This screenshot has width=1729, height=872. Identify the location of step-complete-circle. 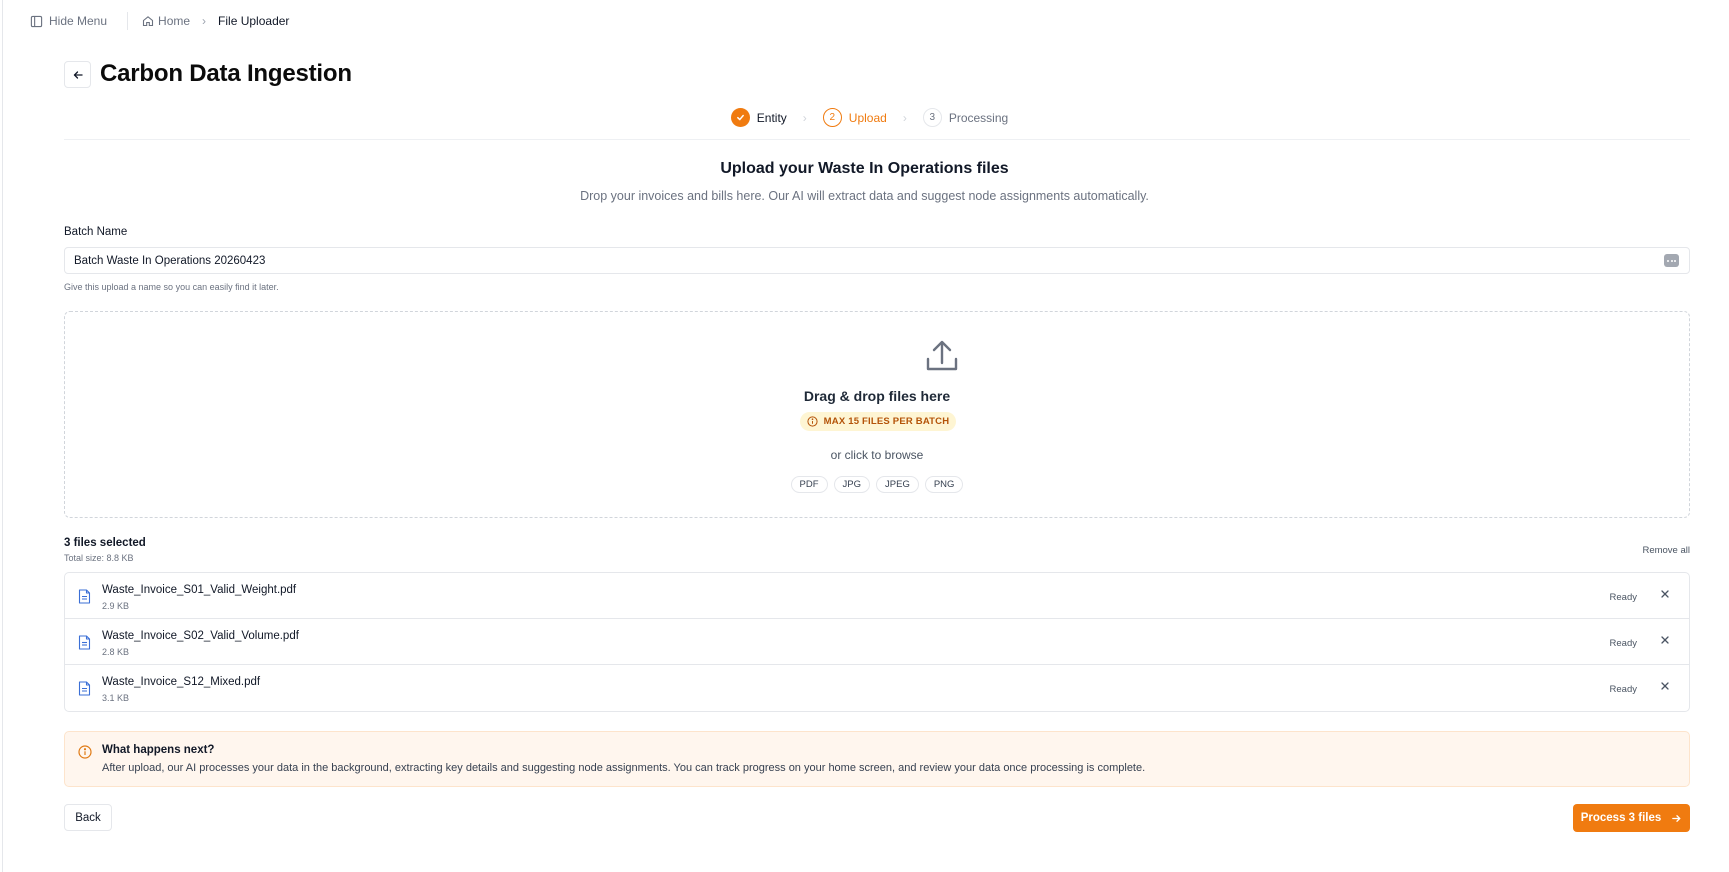
(740, 117).